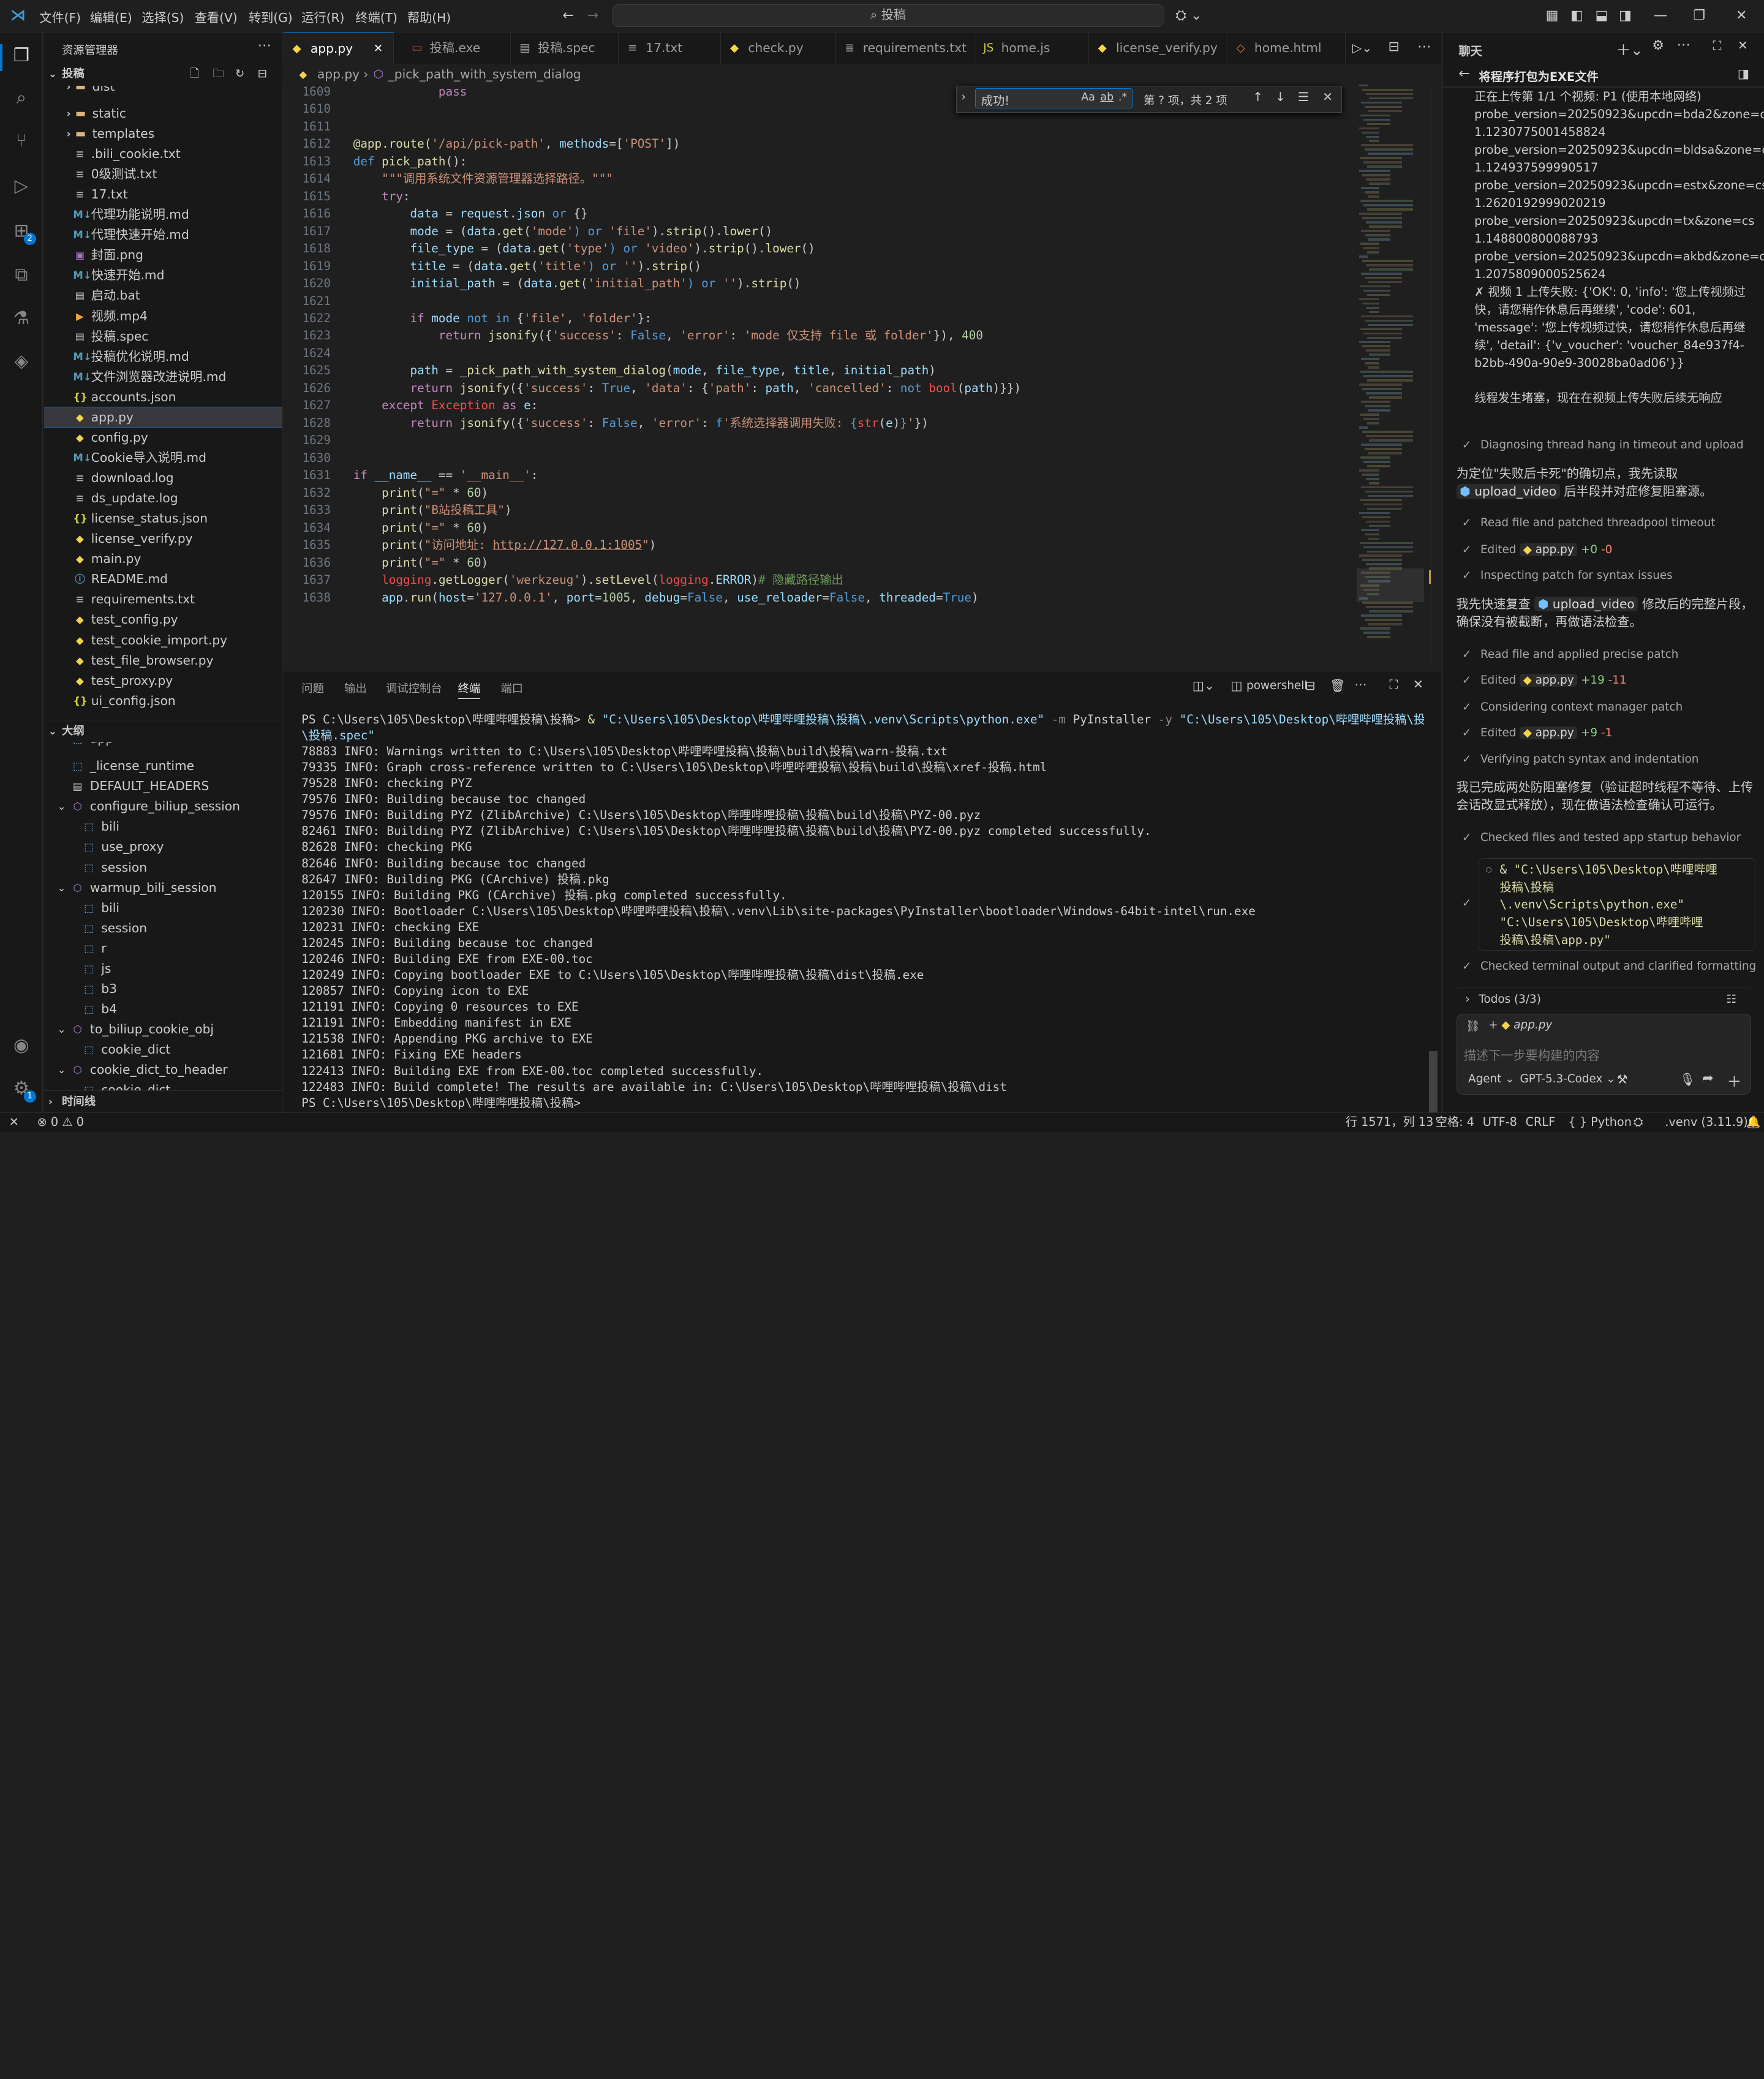 This screenshot has width=1764, height=2079. I want to click on file-tree-item: ≡ requirements.txt, so click(163, 599).